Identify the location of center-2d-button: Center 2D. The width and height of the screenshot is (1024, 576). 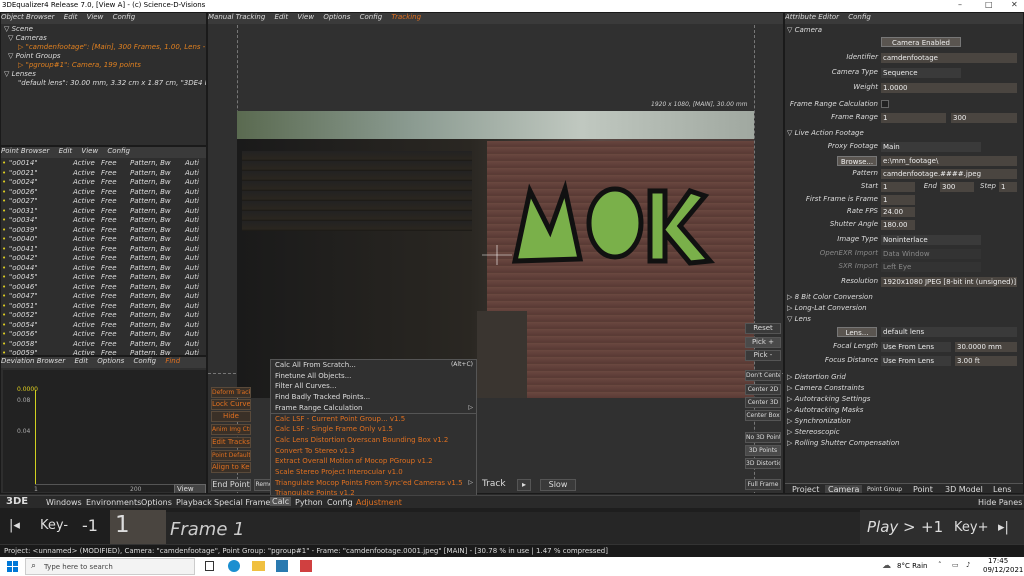
(763, 389).